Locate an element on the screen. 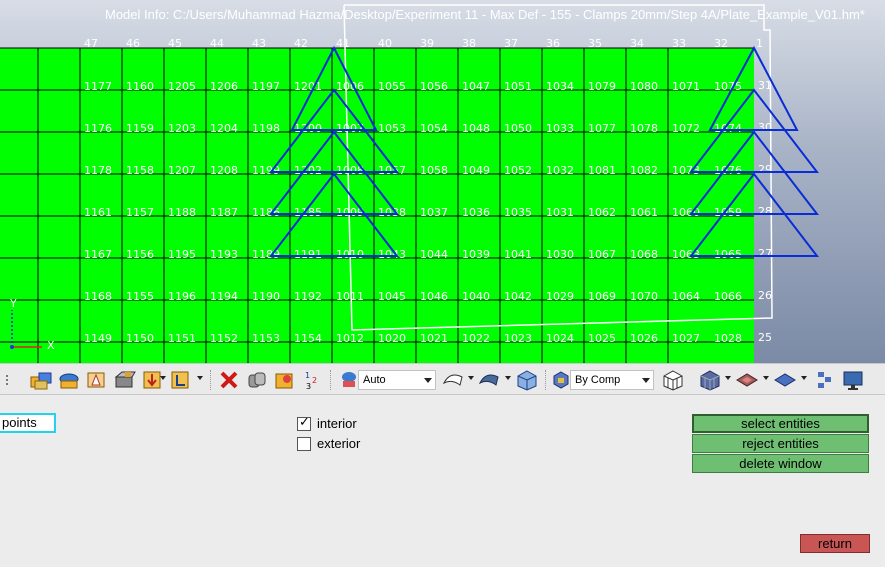 This screenshot has height=567, width=885. display-icon is located at coordinates (853, 380).